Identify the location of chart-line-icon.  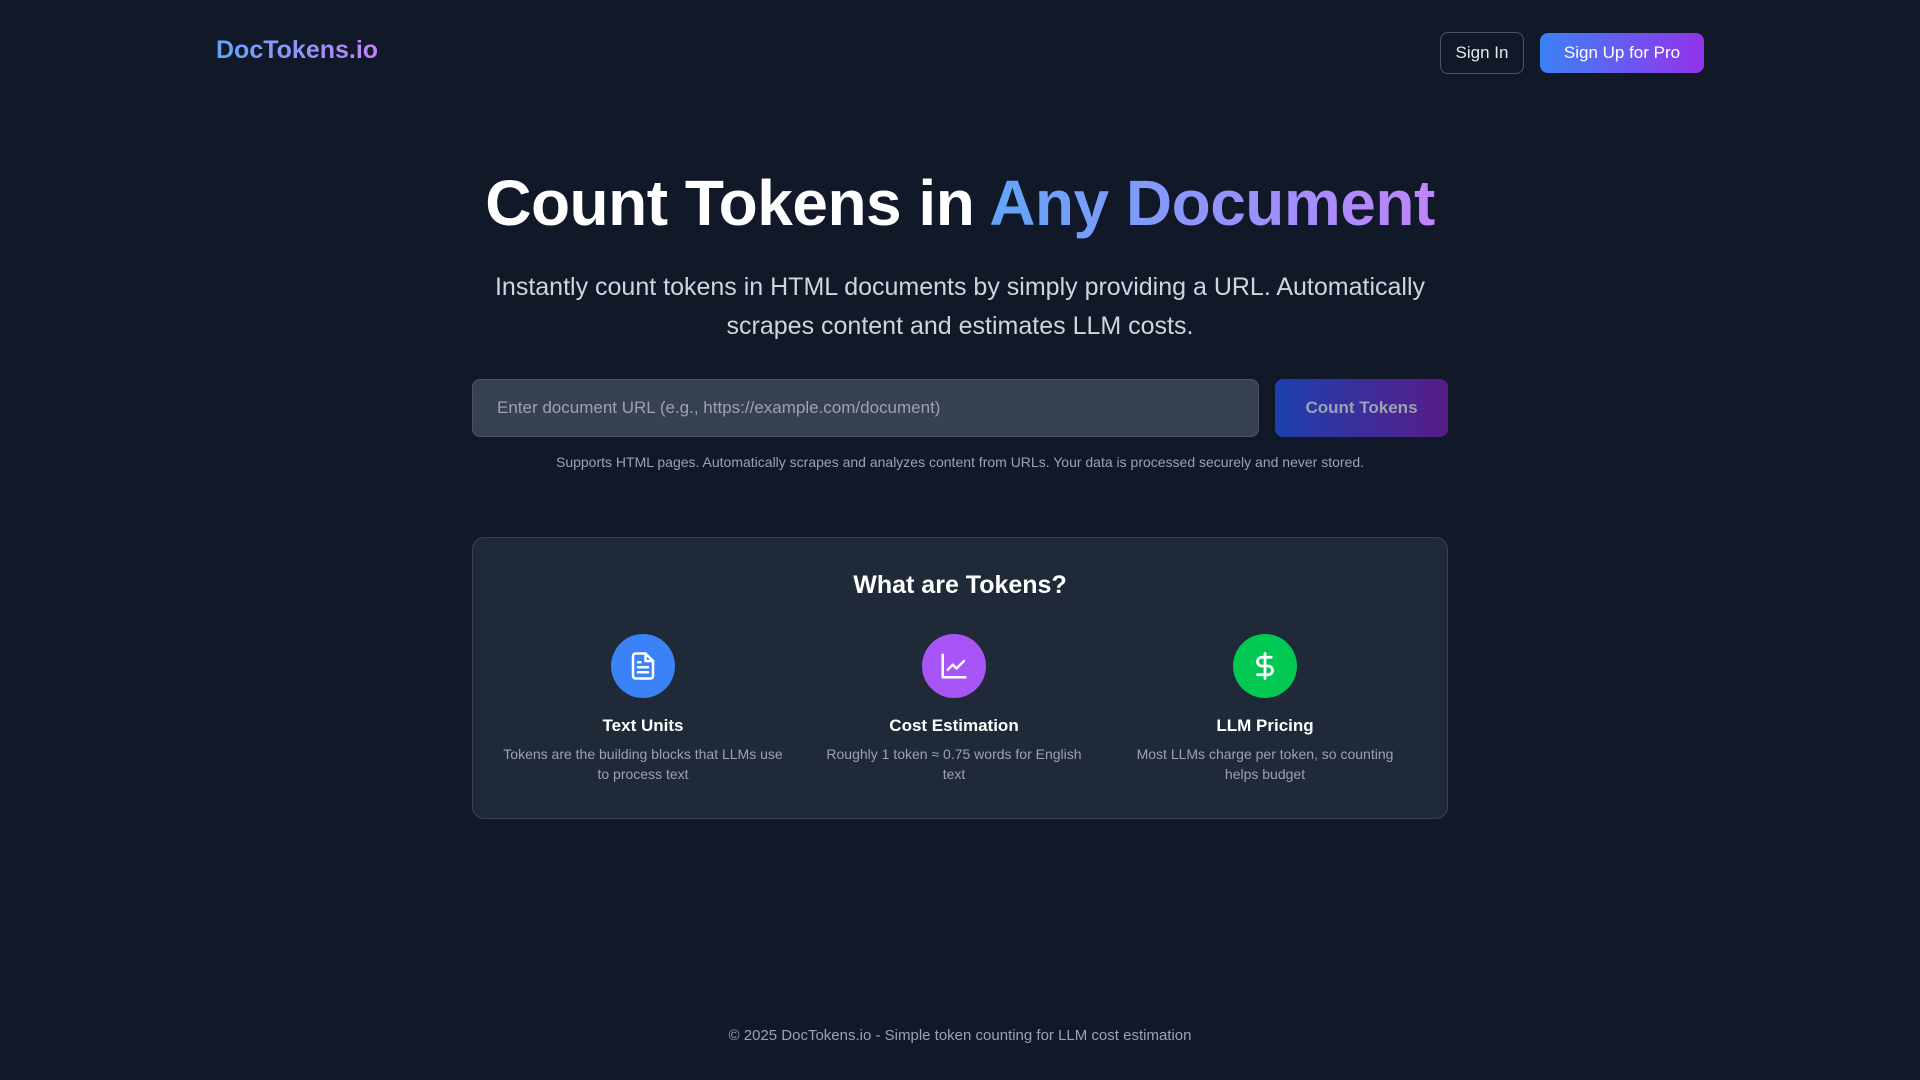
(954, 666).